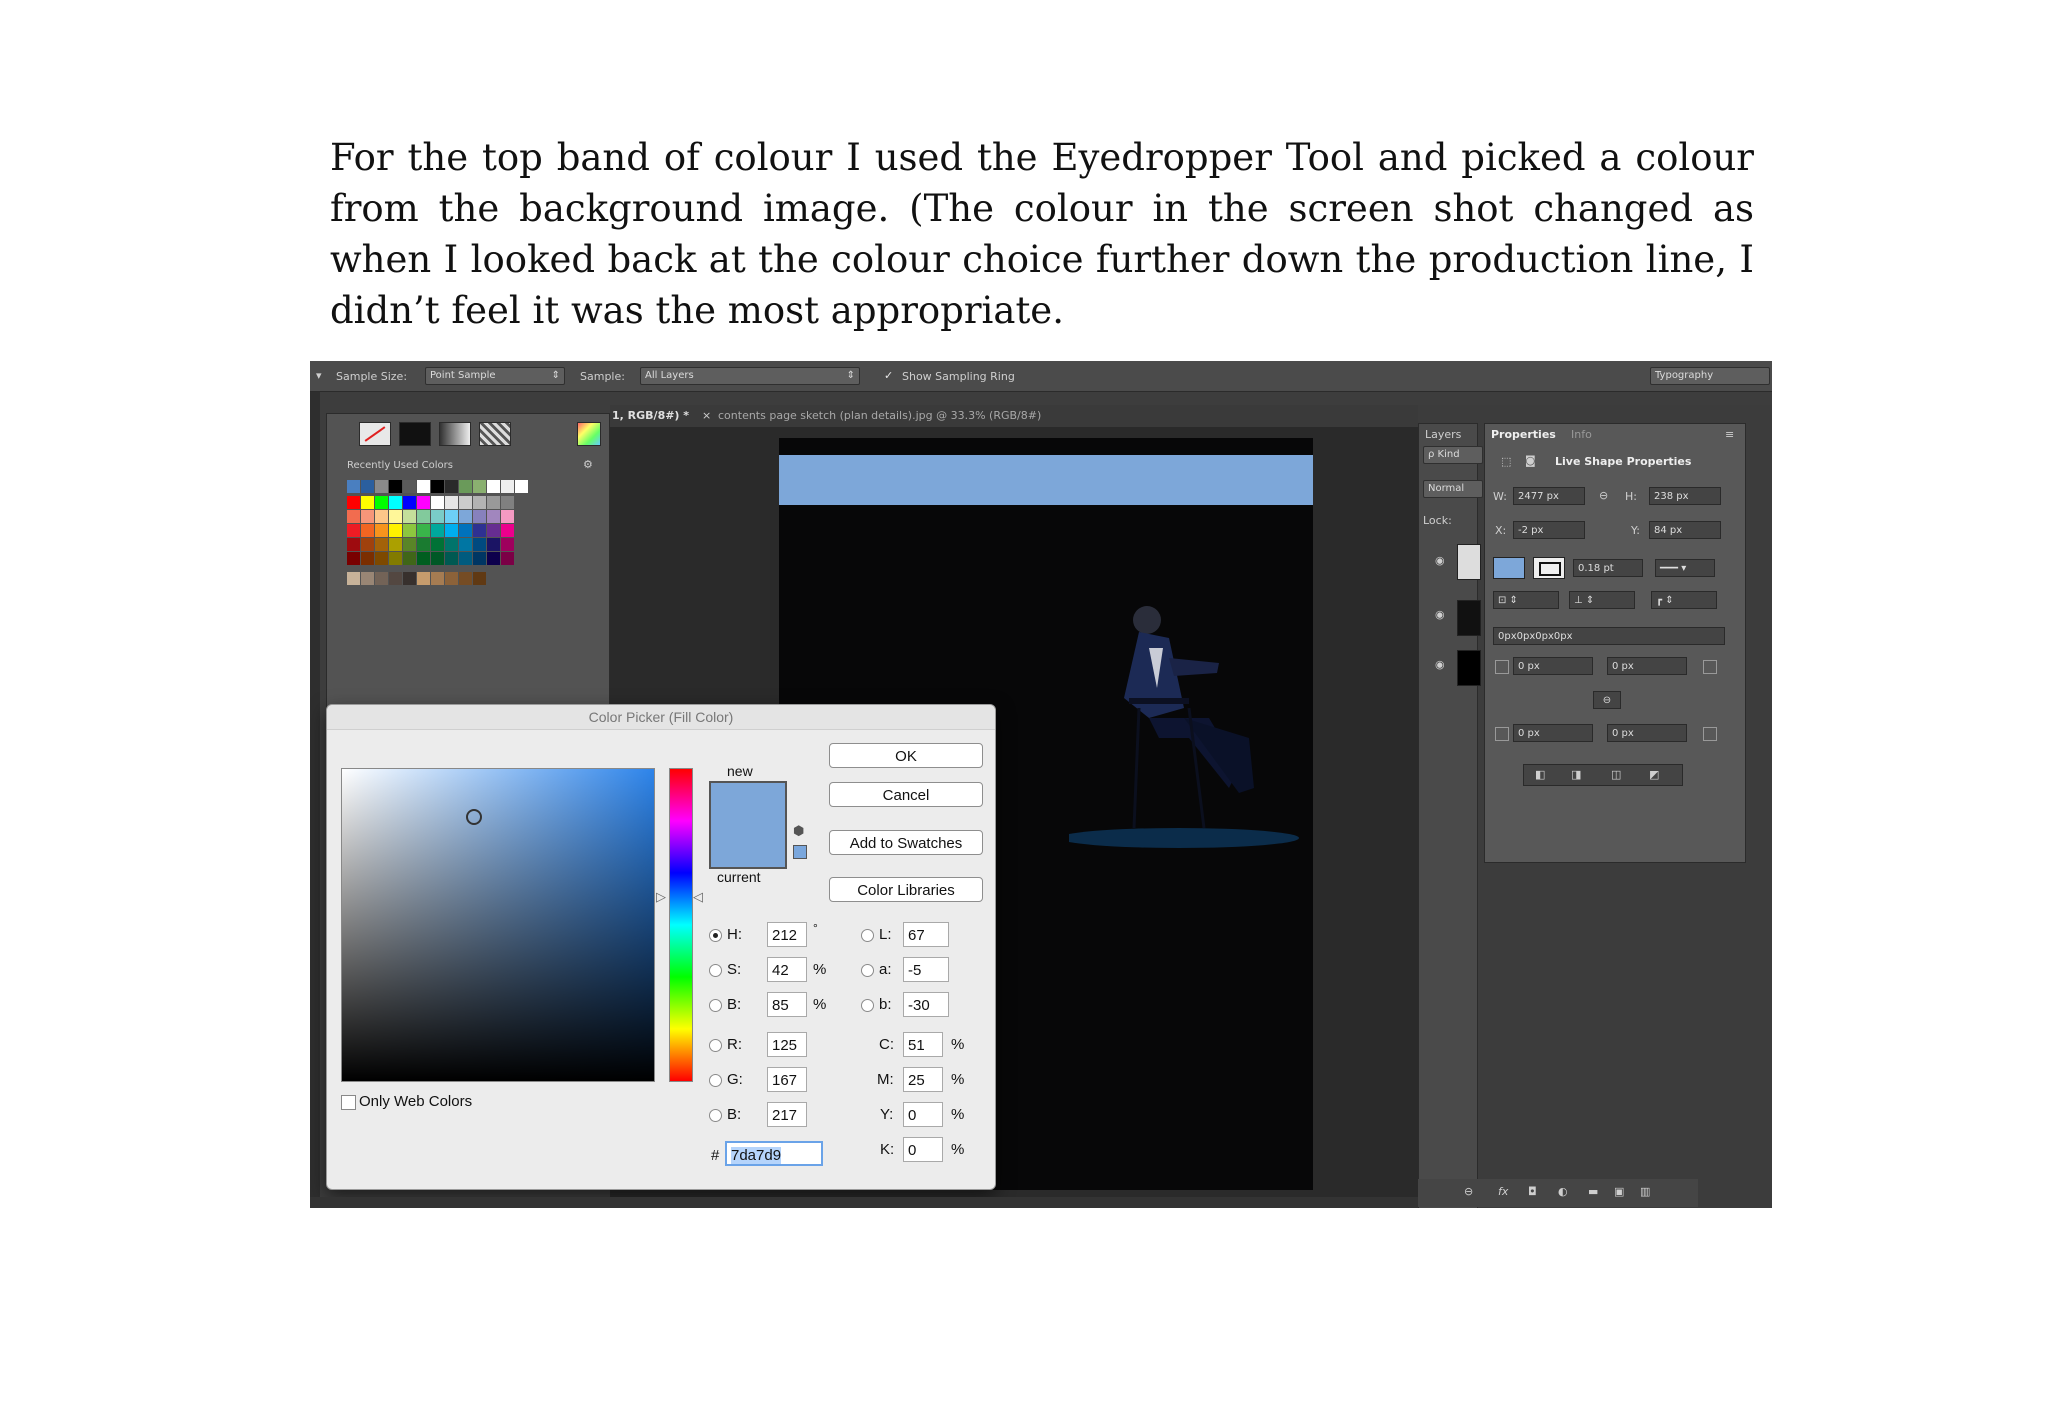  I want to click on fx-icon: fx, so click(1503, 1191).